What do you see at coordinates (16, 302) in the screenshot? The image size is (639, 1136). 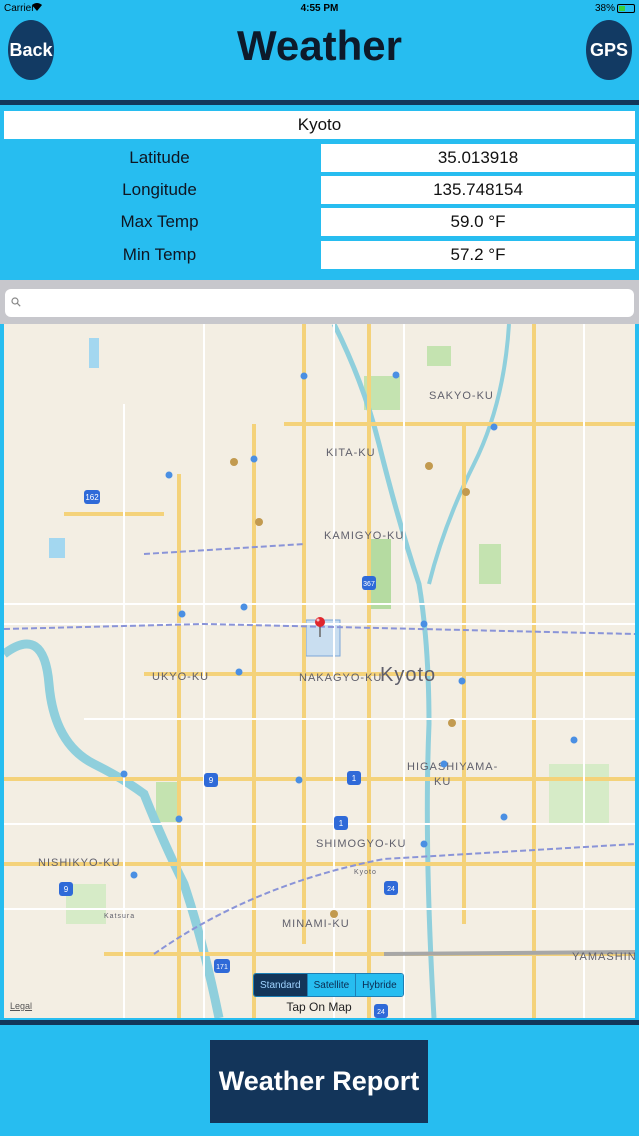 I see `search-icon` at bounding box center [16, 302].